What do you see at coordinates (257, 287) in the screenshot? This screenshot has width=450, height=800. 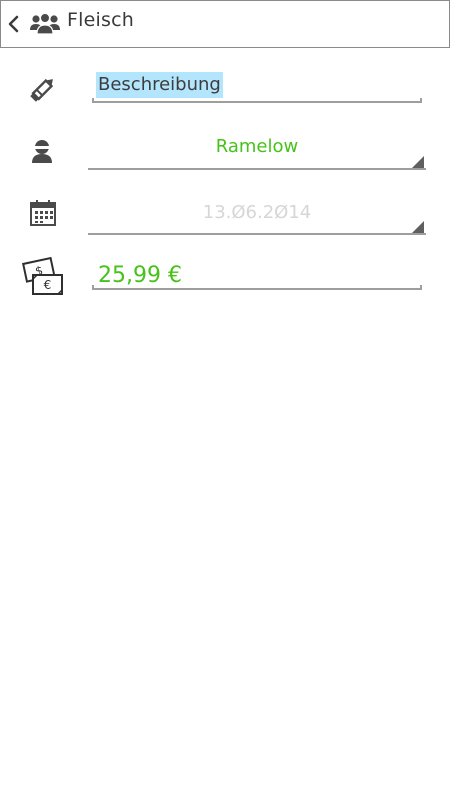 I see `amount-underline` at bounding box center [257, 287].